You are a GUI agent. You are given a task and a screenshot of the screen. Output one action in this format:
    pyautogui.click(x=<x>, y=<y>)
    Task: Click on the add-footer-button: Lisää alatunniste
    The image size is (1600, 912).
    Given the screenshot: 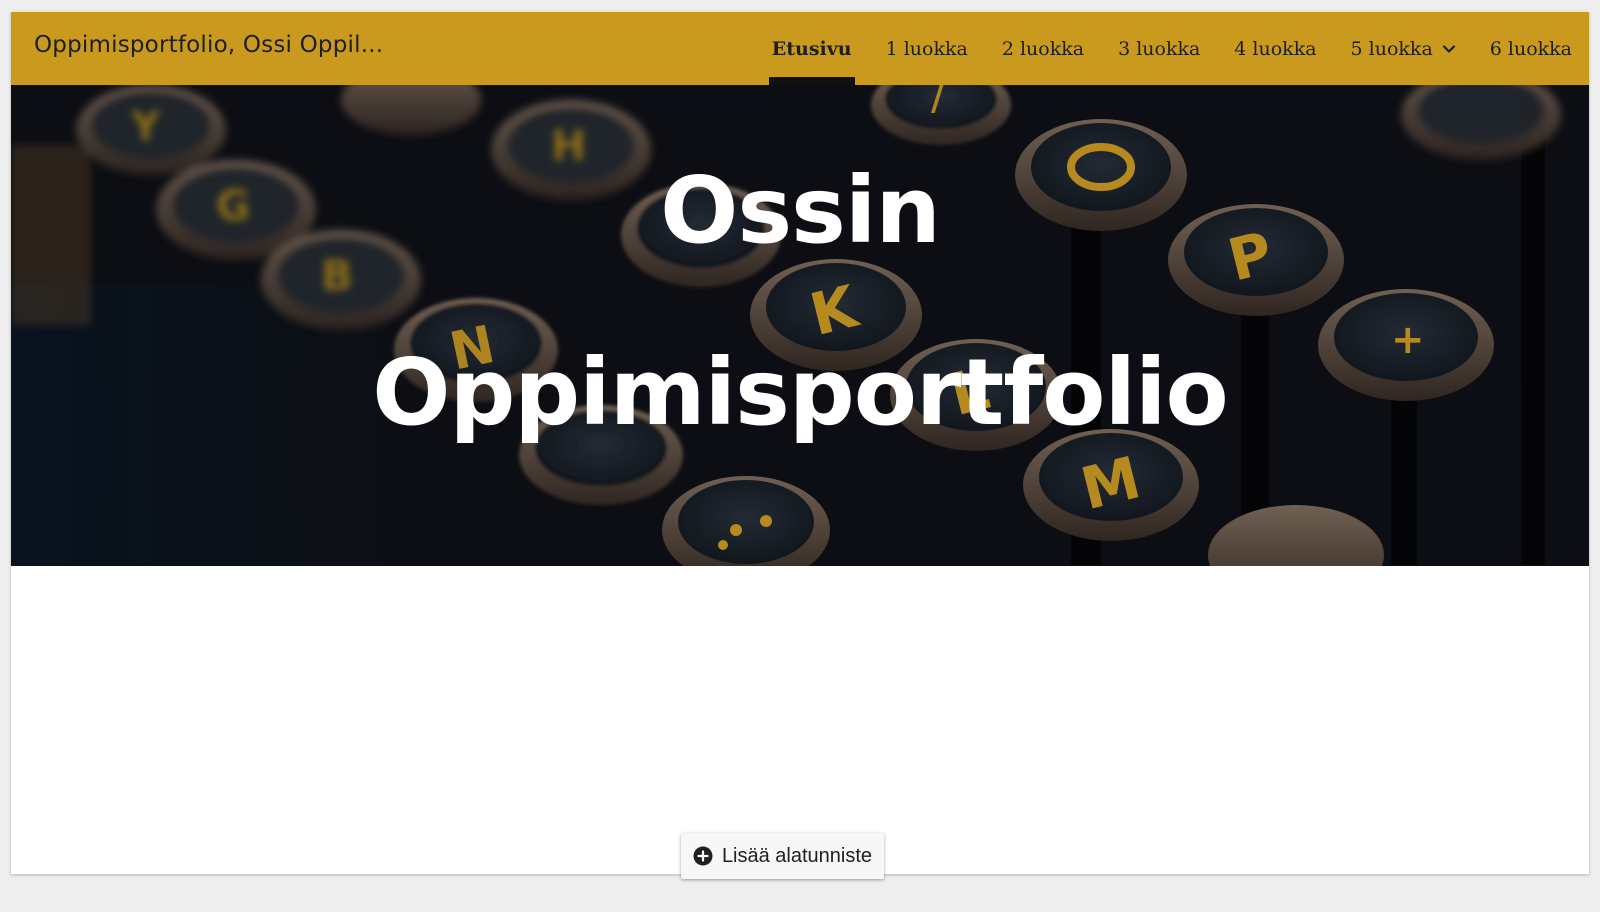 What is the action you would take?
    pyautogui.click(x=782, y=856)
    